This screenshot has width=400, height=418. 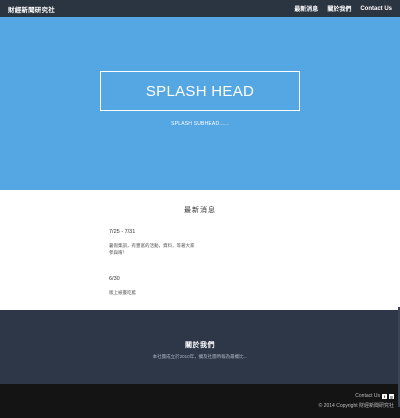 What do you see at coordinates (118, 252) in the screenshot?
I see `news-item-body-line: 參與唷！` at bounding box center [118, 252].